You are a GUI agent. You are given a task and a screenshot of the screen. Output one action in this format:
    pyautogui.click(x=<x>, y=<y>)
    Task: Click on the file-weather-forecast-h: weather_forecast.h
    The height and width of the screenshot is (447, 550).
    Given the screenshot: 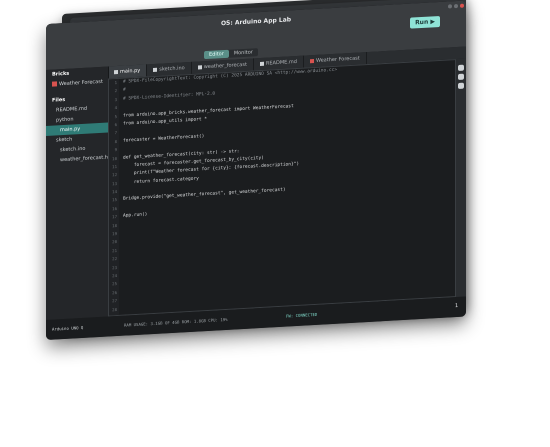 What is the action you would take?
    pyautogui.click(x=77, y=159)
    